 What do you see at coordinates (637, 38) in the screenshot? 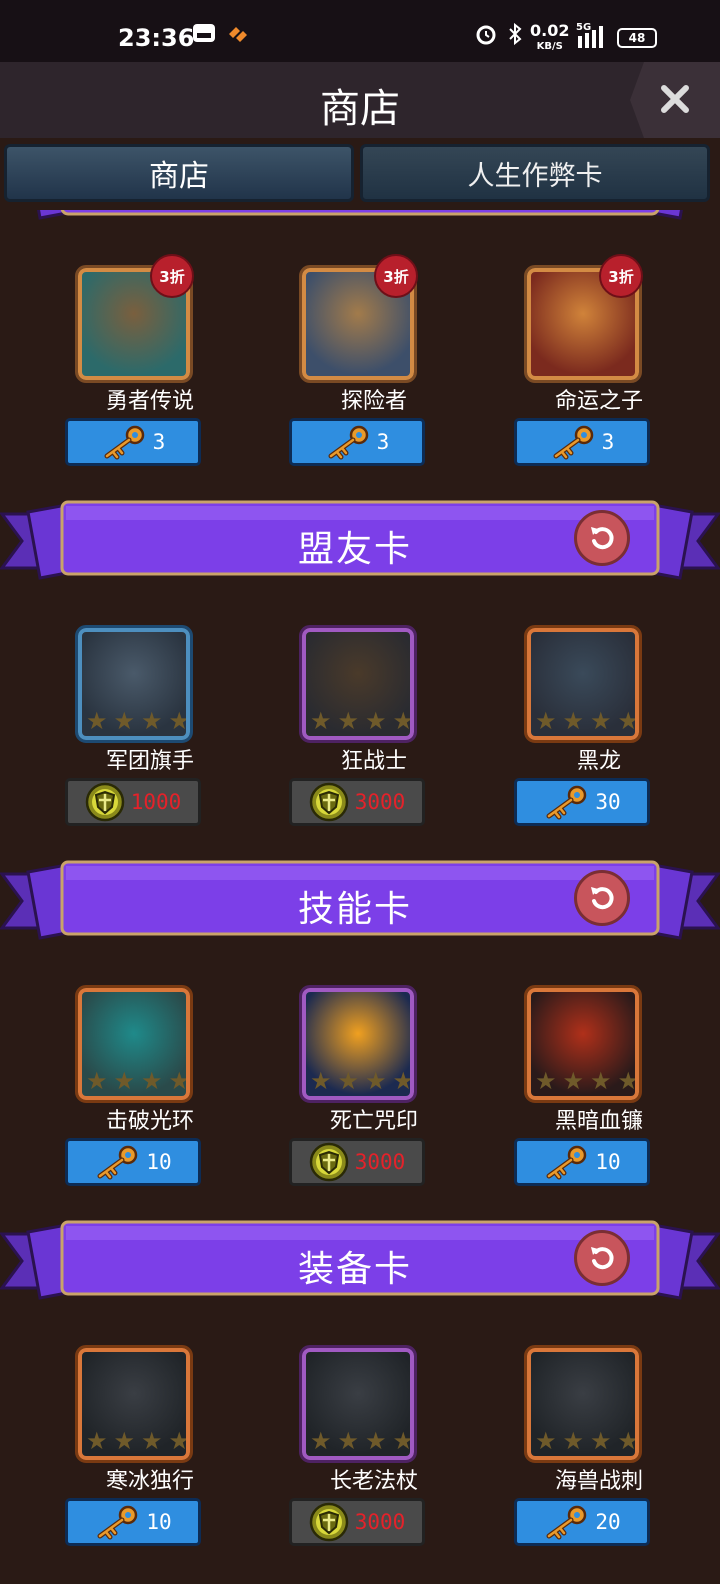
I see `battery-icon: 48` at bounding box center [637, 38].